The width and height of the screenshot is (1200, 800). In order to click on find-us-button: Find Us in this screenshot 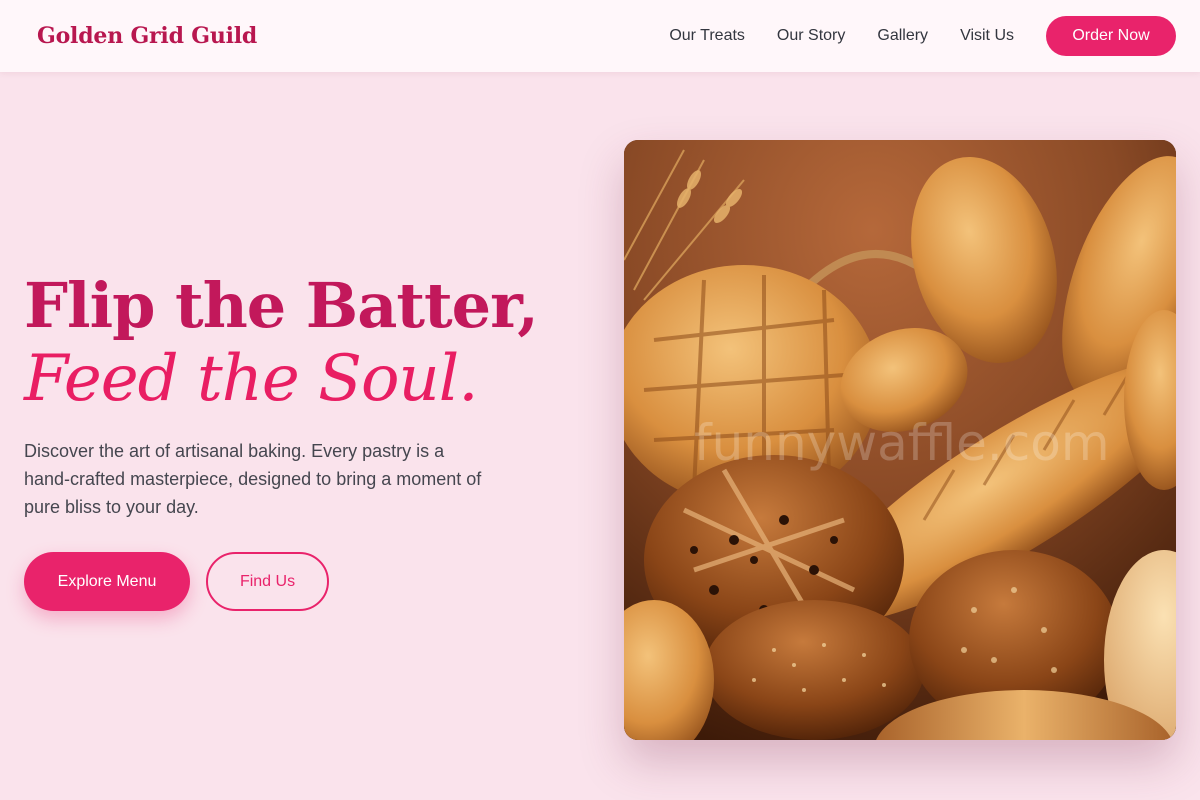, I will do `click(267, 581)`.